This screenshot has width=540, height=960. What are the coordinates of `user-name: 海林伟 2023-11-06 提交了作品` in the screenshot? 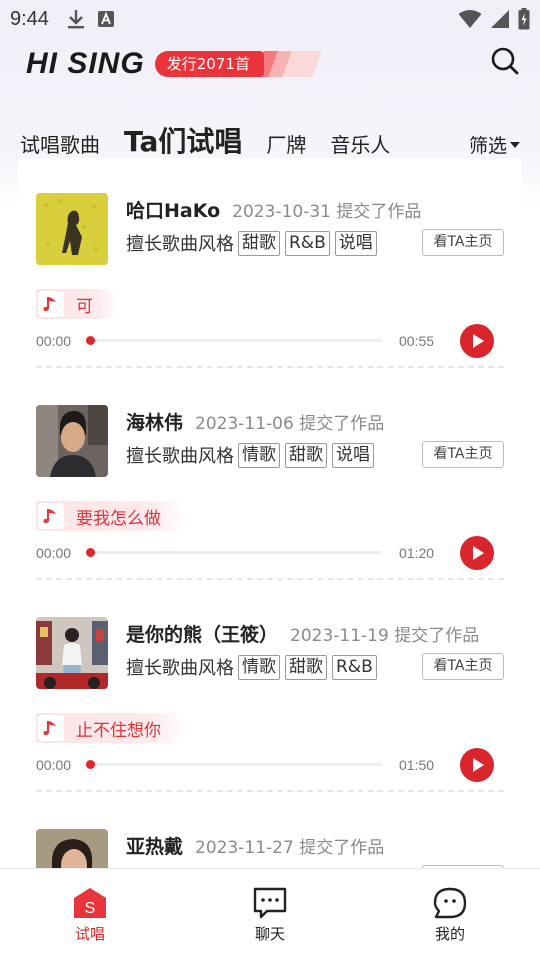 It's located at (255, 421).